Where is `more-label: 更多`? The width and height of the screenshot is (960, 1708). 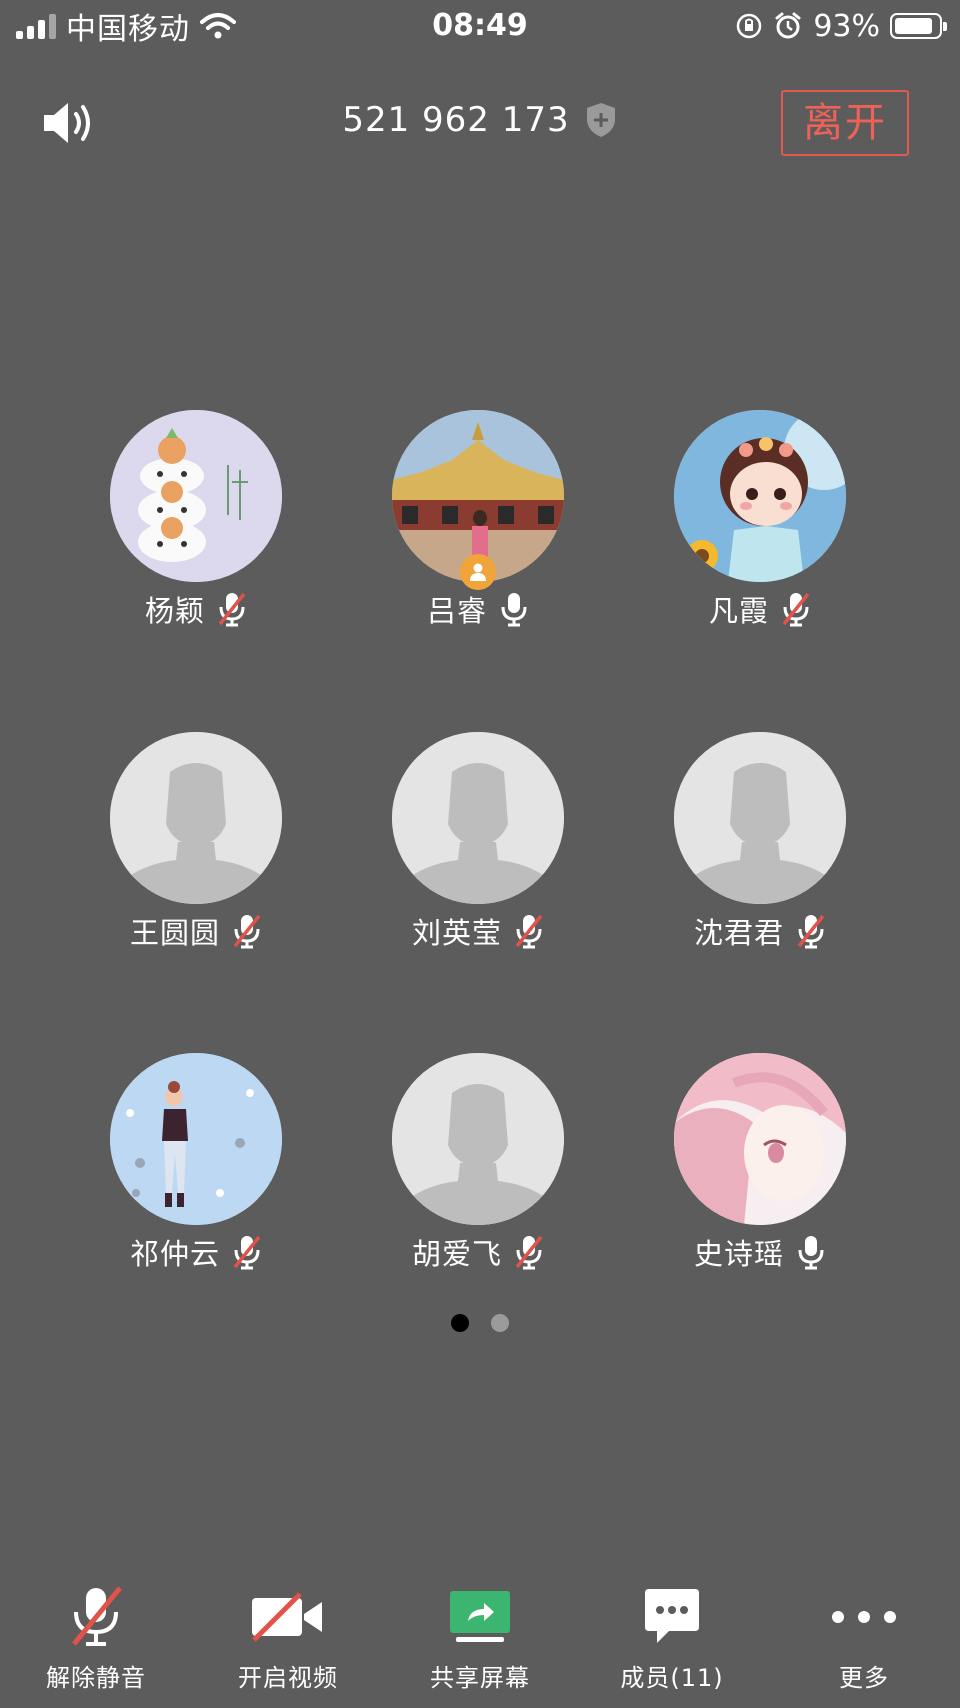 more-label: 更多 is located at coordinates (864, 1678).